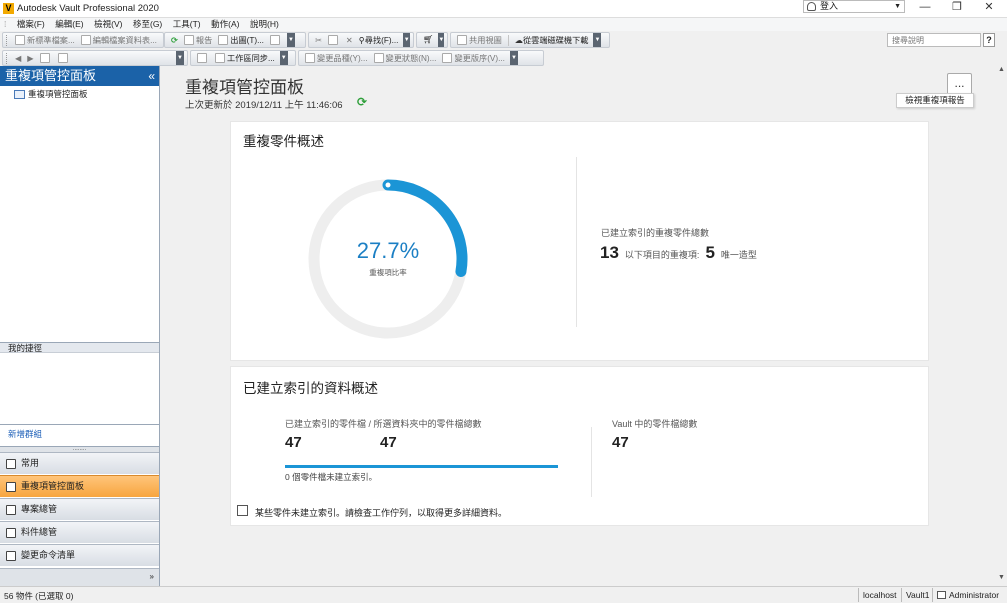 The image size is (1007, 603). I want to click on collapse-panel-button: «, so click(151, 76).